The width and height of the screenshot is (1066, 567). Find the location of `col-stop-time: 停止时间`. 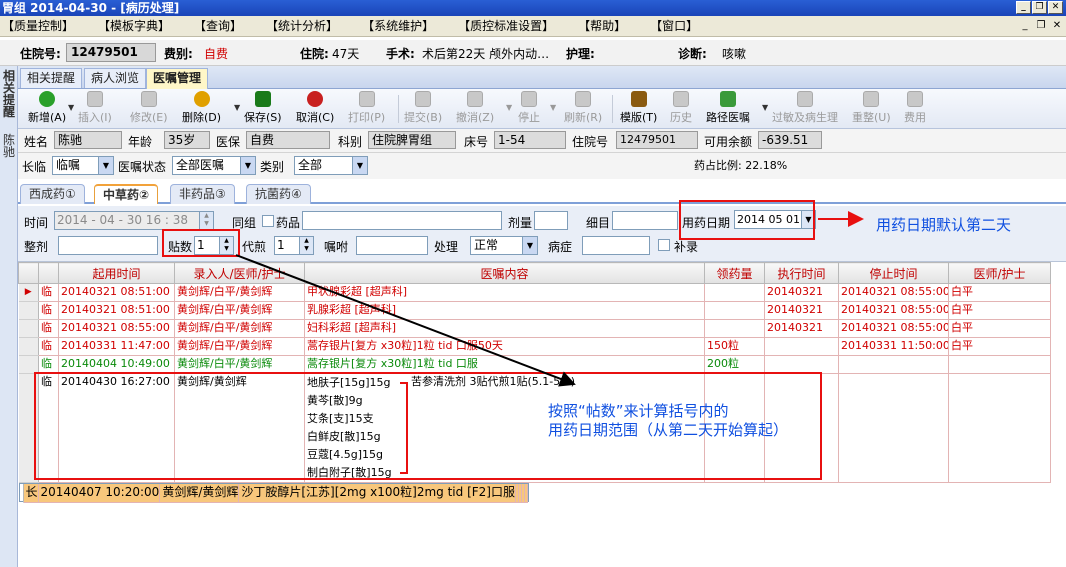

col-stop-time: 停止时间 is located at coordinates (893, 273).